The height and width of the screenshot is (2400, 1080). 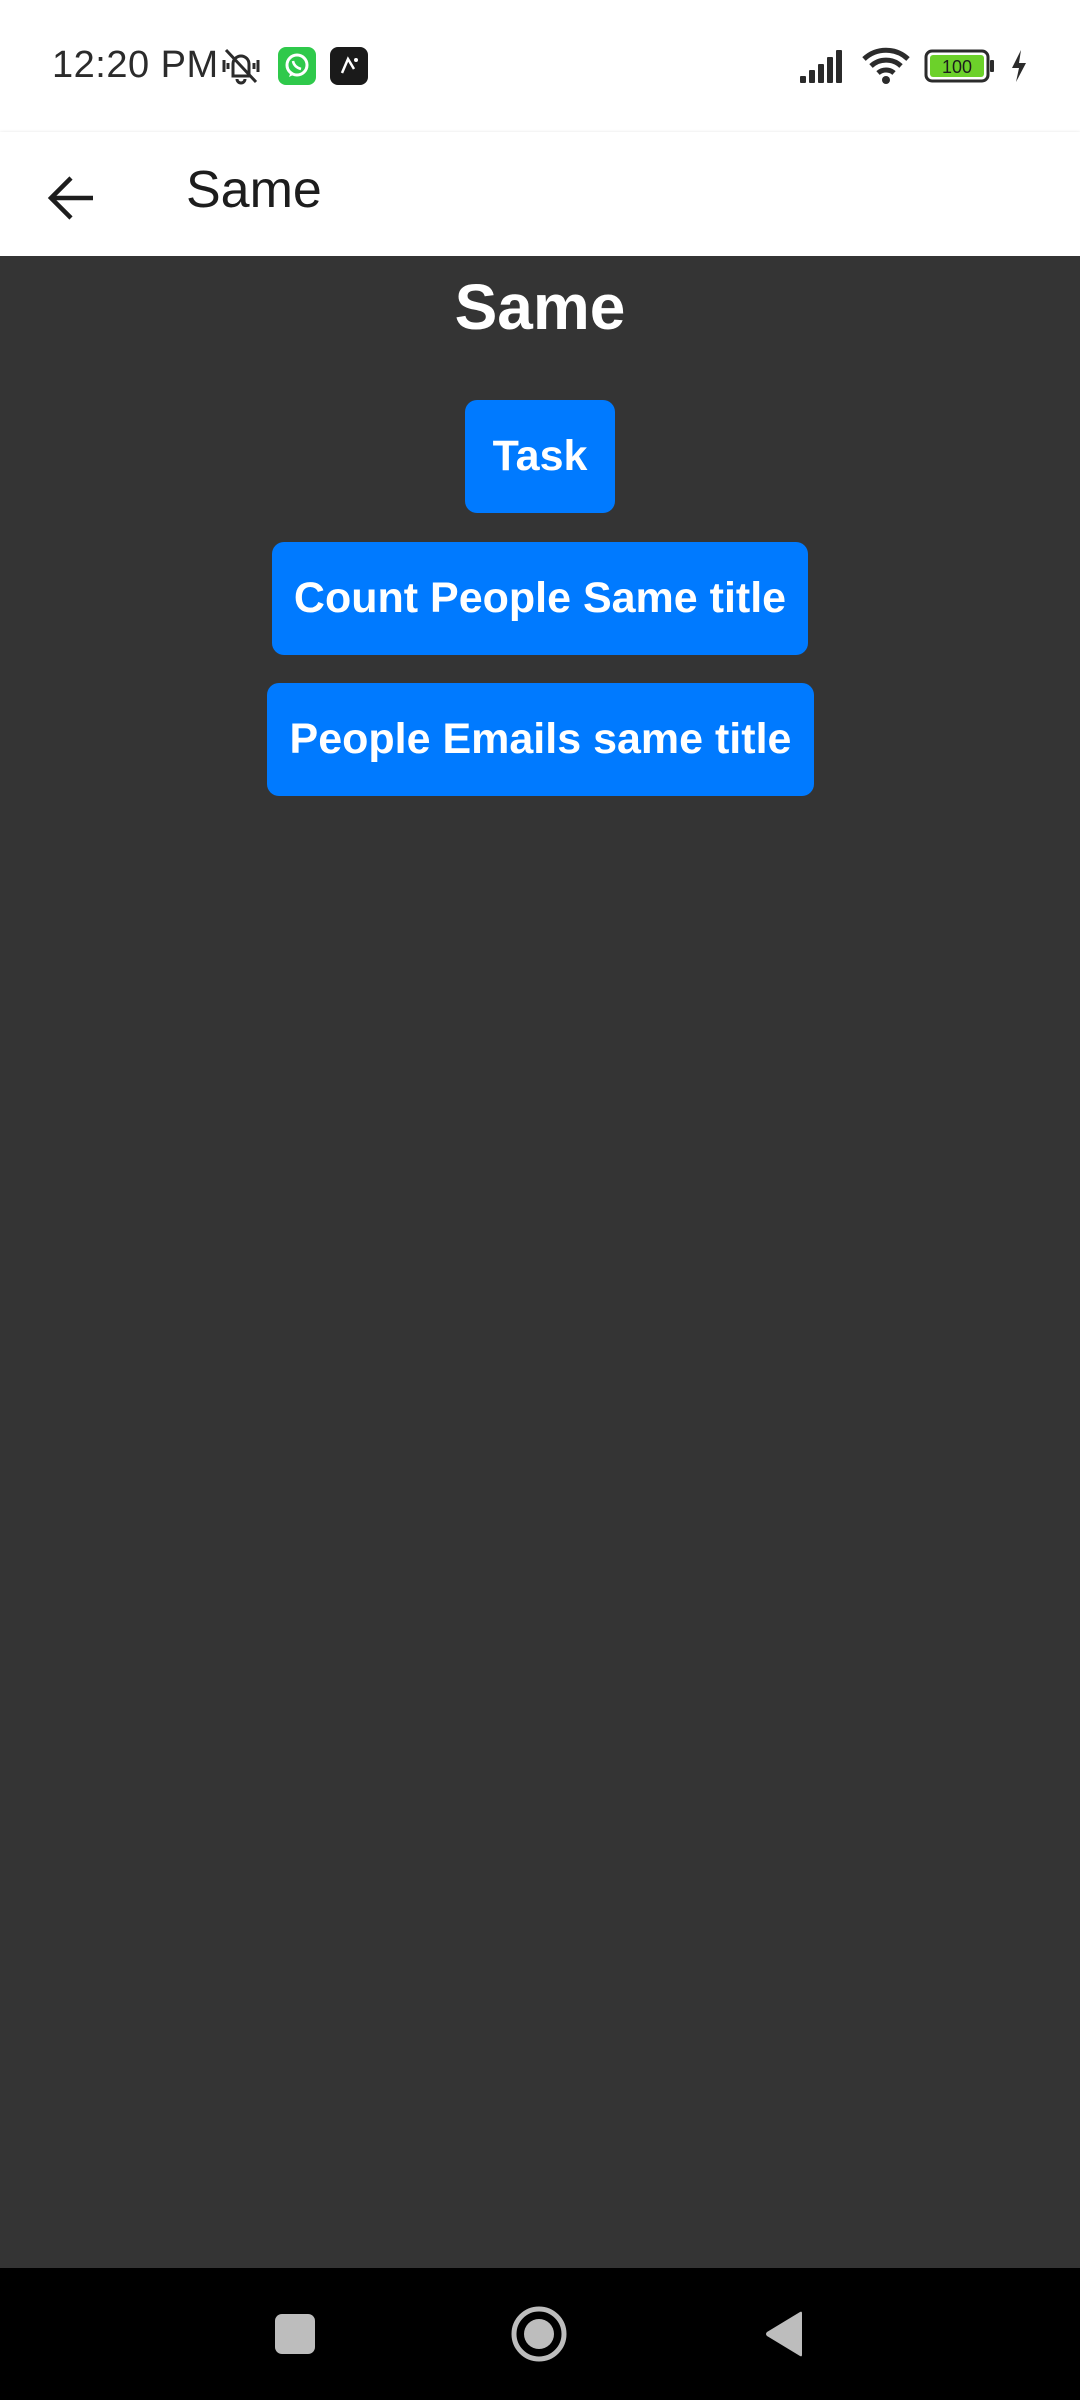 What do you see at coordinates (135, 65) in the screenshot?
I see `status-time: 12:20 PM` at bounding box center [135, 65].